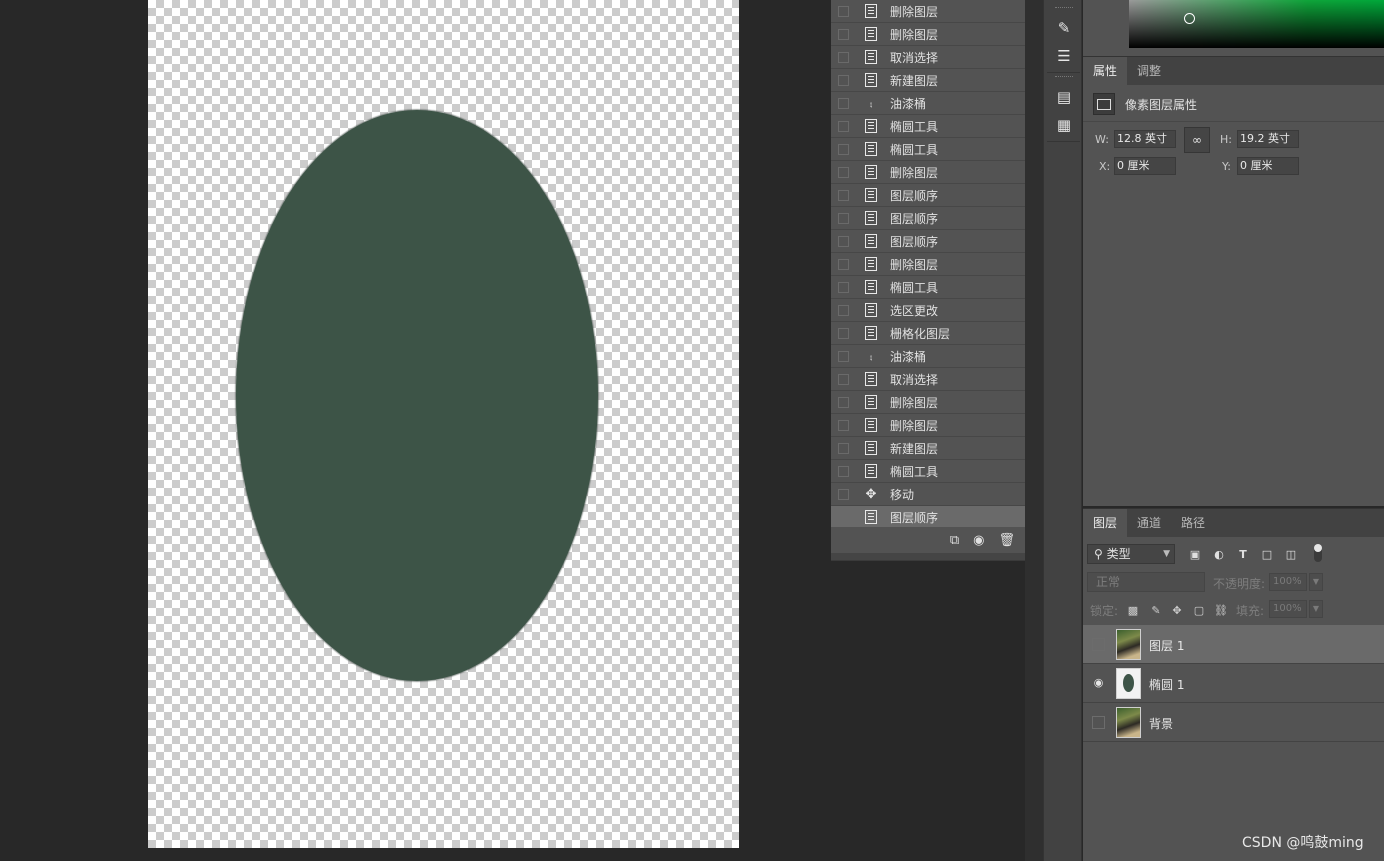  Describe the element at coordinates (1197, 140) in the screenshot. I see `link-dimensions-icon: ∞` at that location.